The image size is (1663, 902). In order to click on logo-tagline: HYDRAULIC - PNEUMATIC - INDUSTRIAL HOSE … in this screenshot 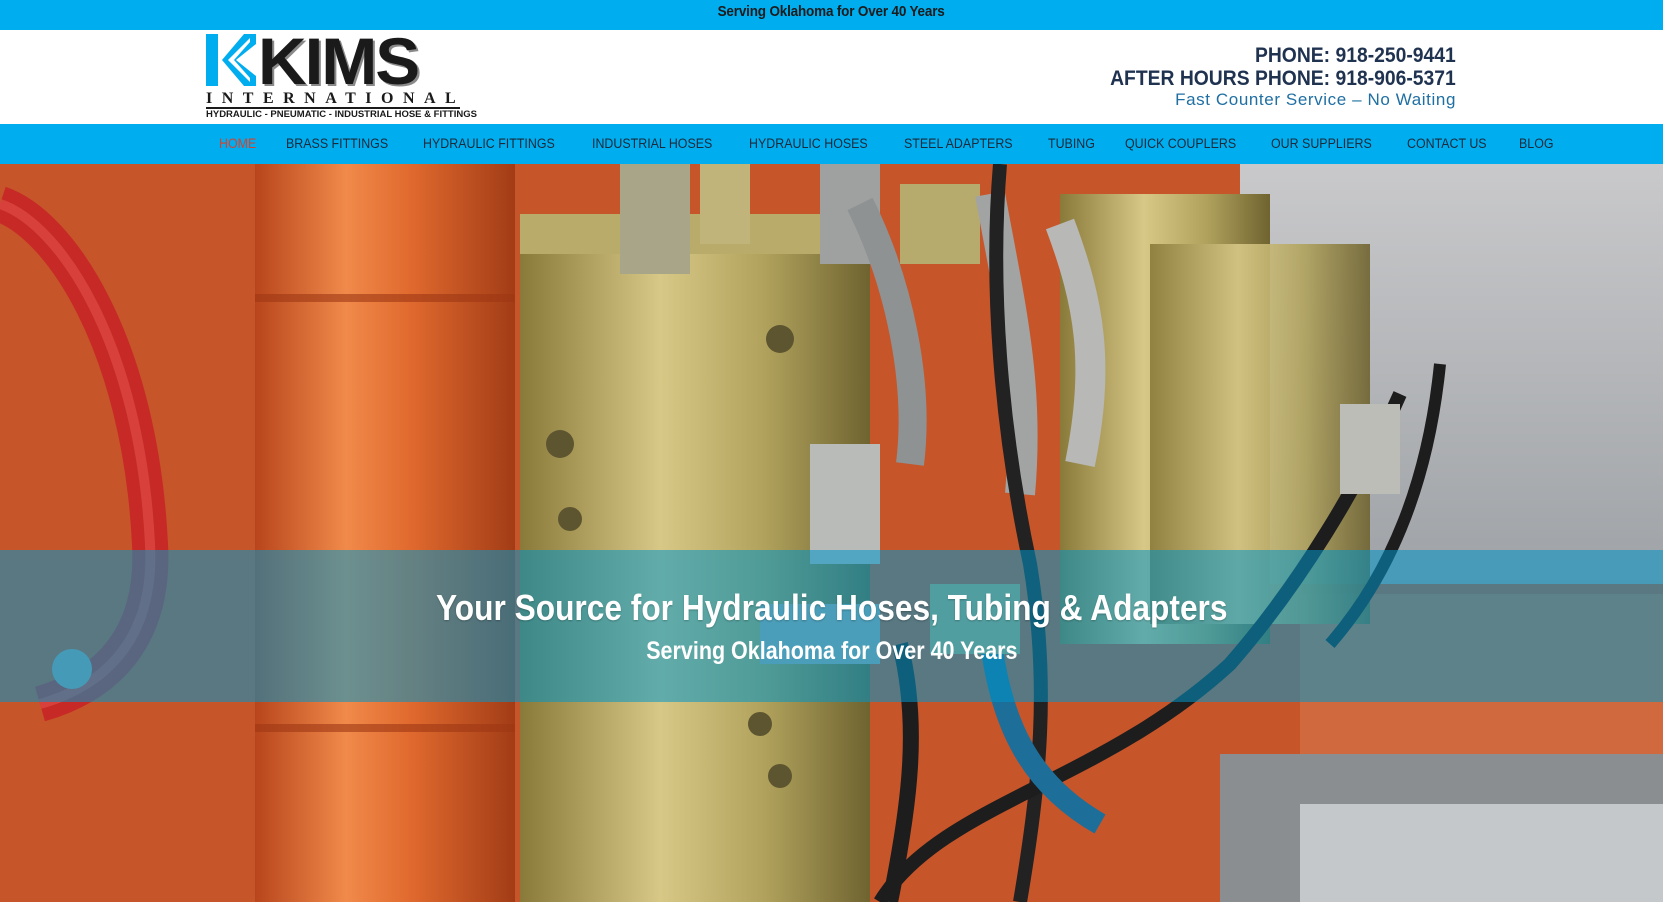, I will do `click(341, 114)`.